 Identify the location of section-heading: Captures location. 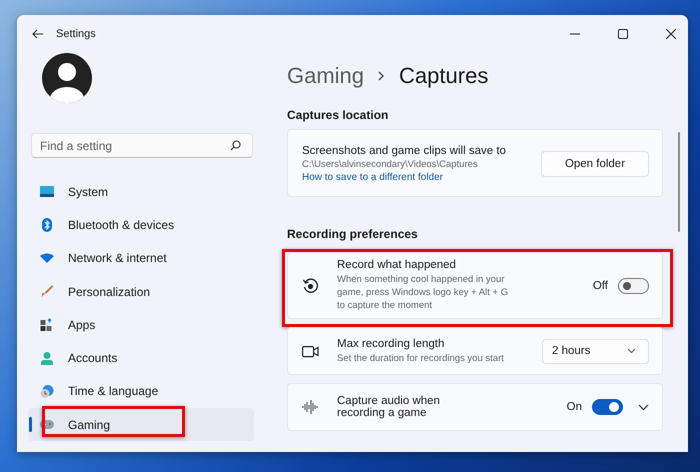
(338, 115).